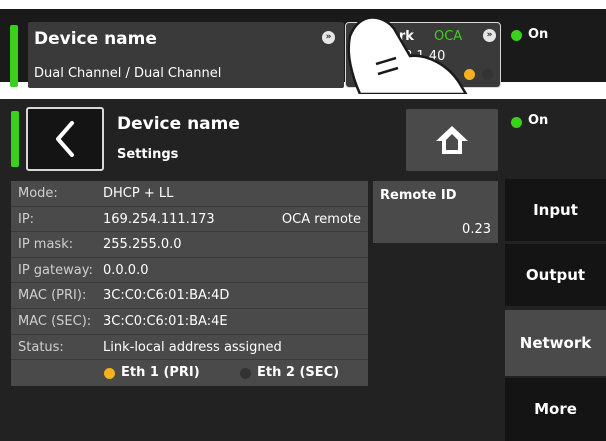 Image resolution: width=606 pixels, height=441 pixels. What do you see at coordinates (165, 321) in the screenshot?
I see `info-value: 3C:C0:C6:01:BA:4E` at bounding box center [165, 321].